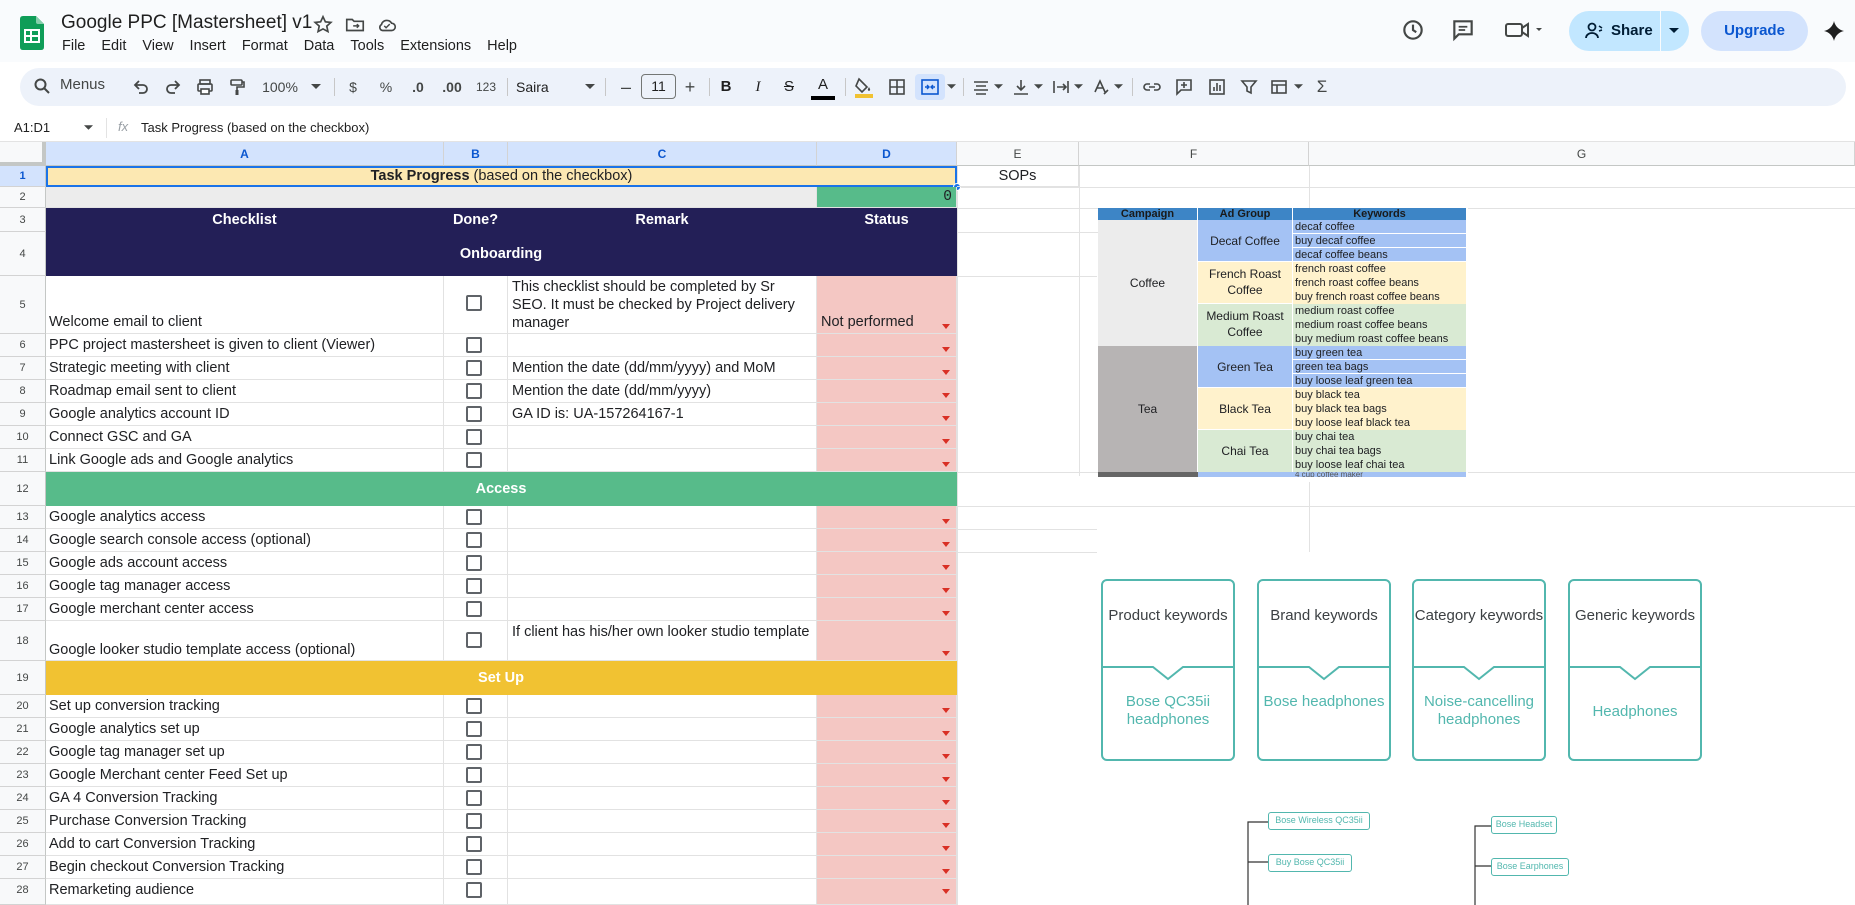  I want to click on print-icon, so click(205, 87).